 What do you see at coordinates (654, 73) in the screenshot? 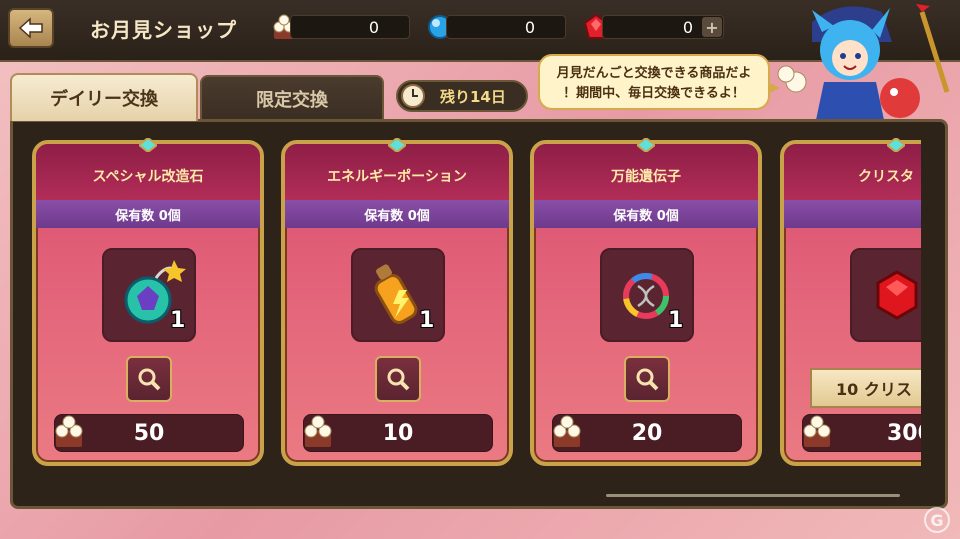
I see `speech-line-1: 月見だんごと交換できる商品だよ` at bounding box center [654, 73].